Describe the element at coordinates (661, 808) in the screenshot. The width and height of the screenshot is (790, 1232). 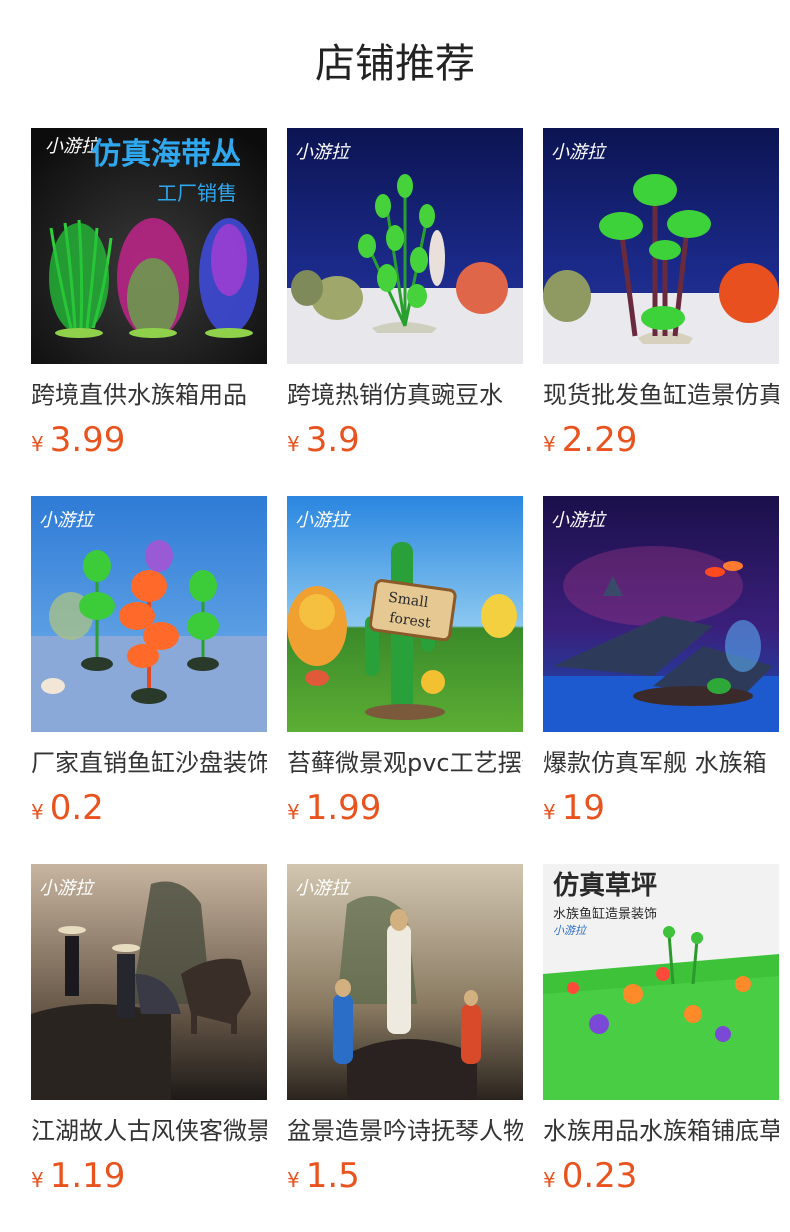
I see `product-price: ¥19` at that location.